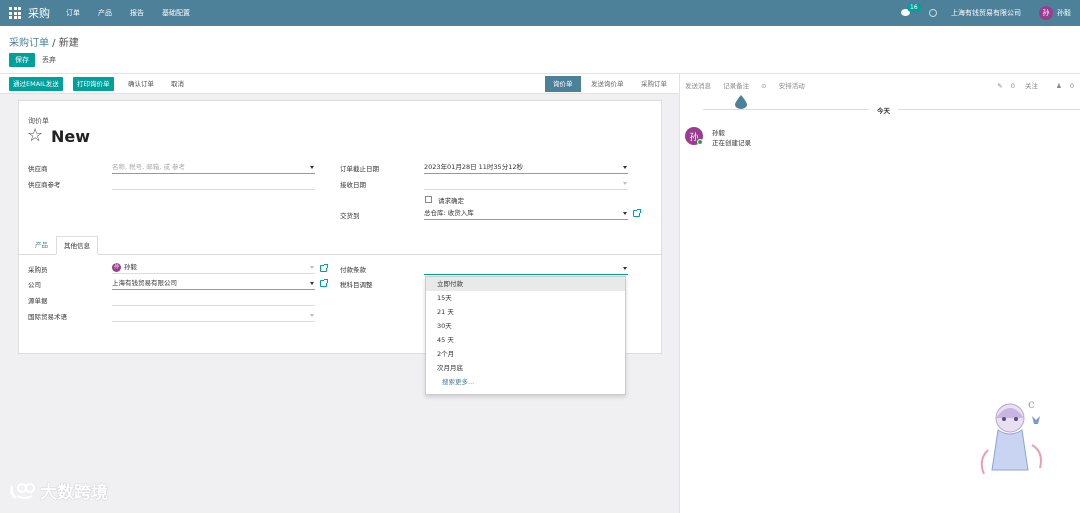  I want to click on buyer-external-link-icon, so click(324, 268).